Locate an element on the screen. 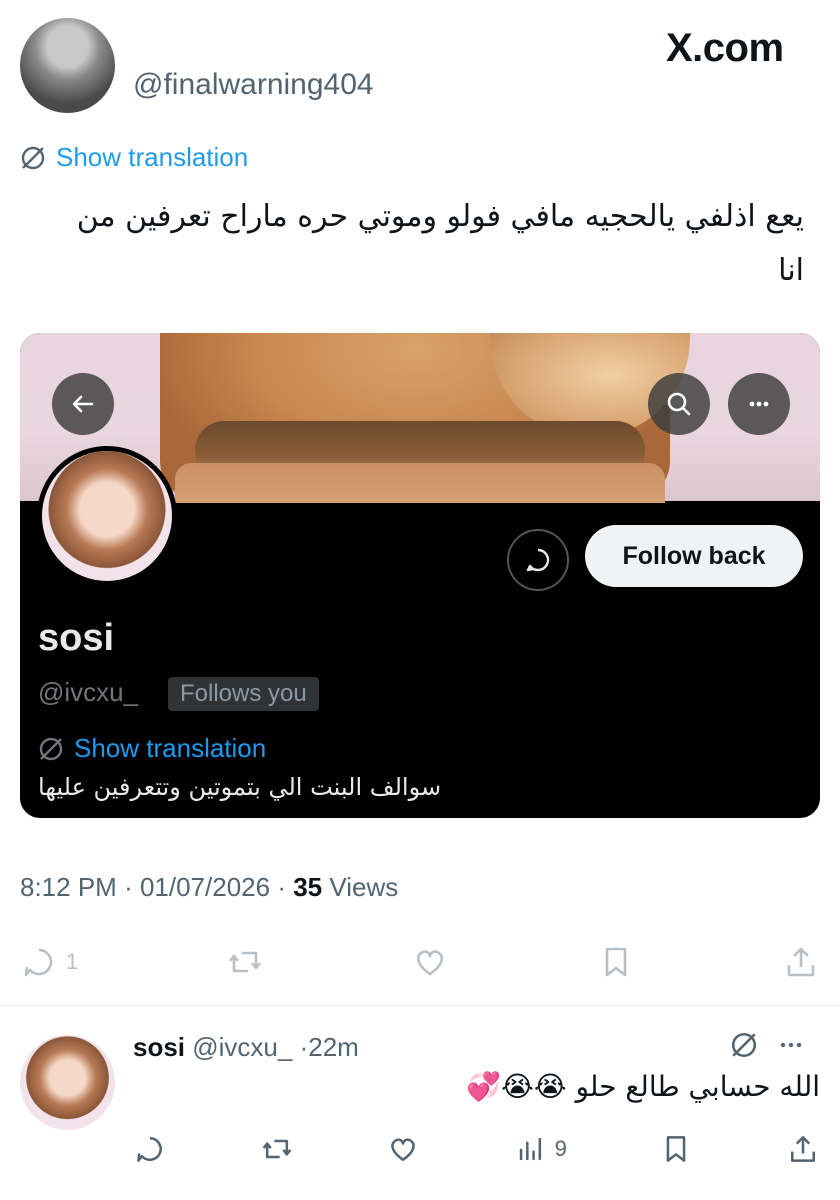  reply-action-bar: 9 is located at coordinates (476, 1149).